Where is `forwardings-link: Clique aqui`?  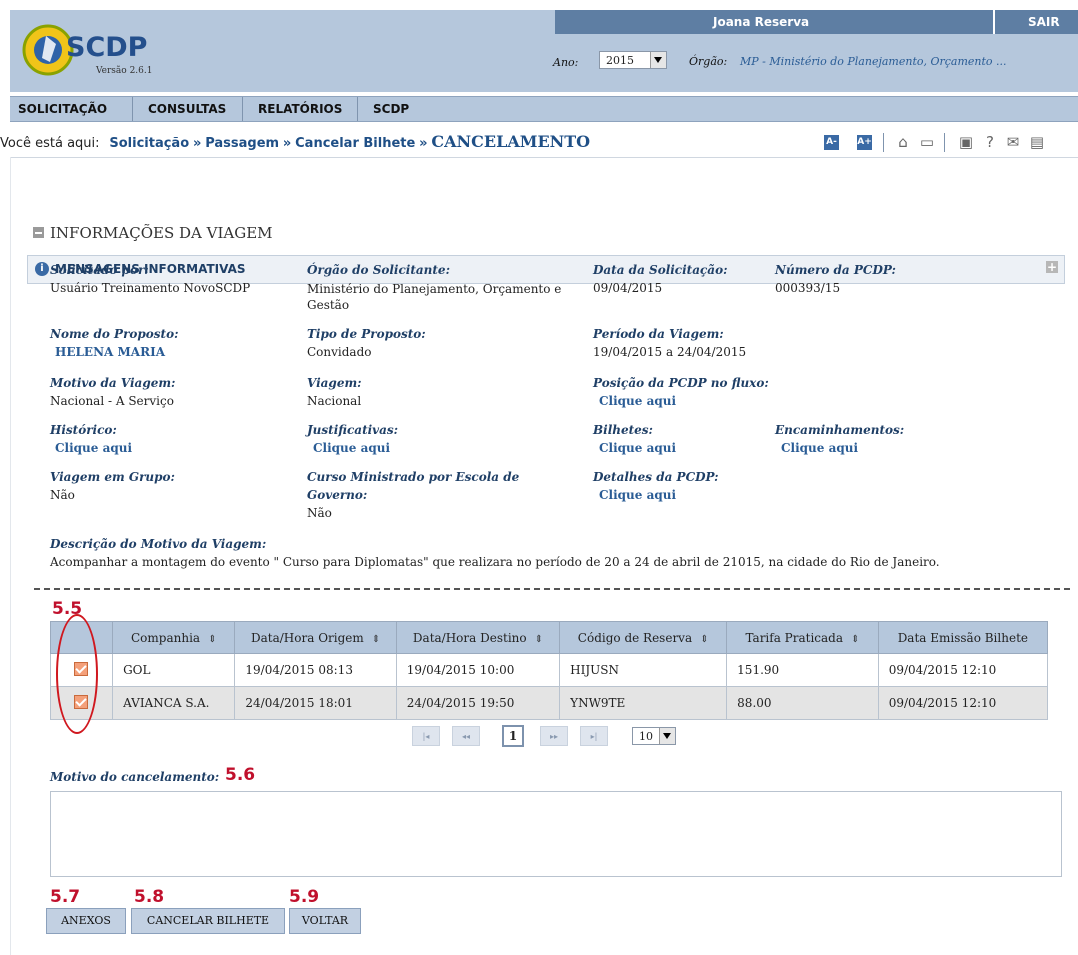 forwardings-link: Clique aqui is located at coordinates (819, 448).